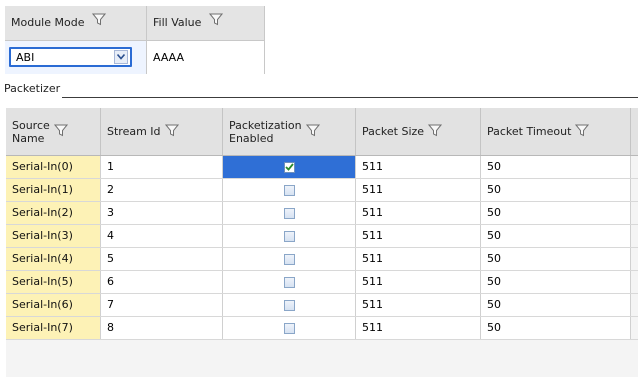  I want to click on fill-value-header-label: Fill Value, so click(177, 22).